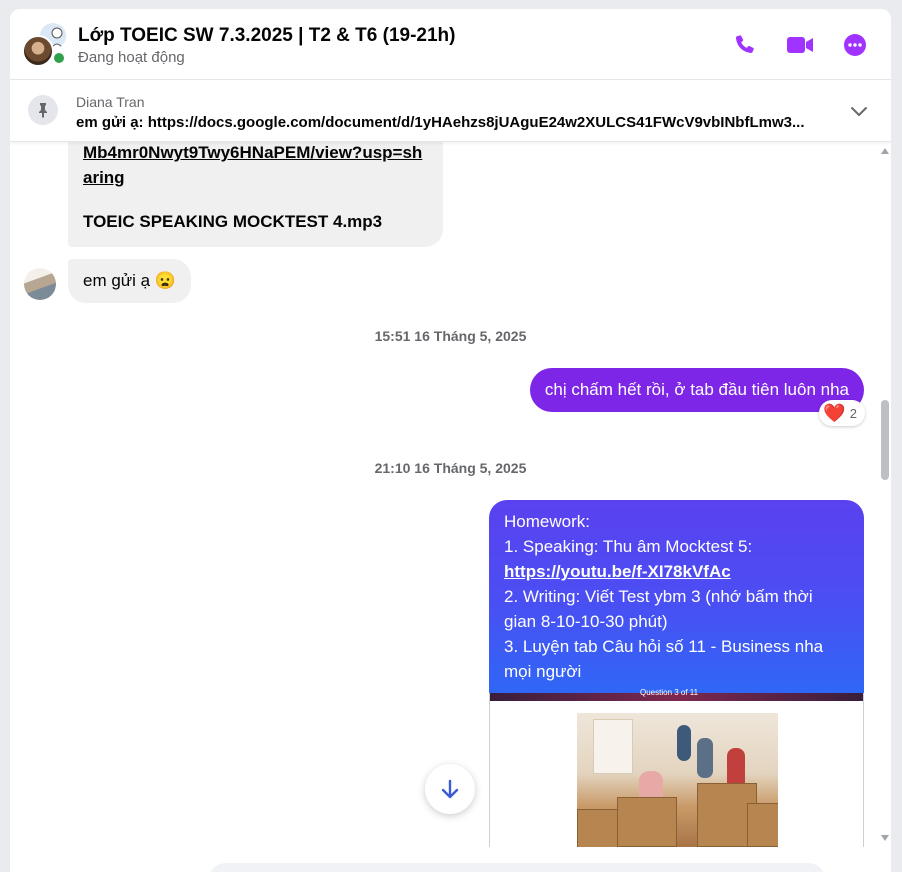 The width and height of the screenshot is (902, 872). What do you see at coordinates (677, 780) in the screenshot?
I see `moving-boxes-photo` at bounding box center [677, 780].